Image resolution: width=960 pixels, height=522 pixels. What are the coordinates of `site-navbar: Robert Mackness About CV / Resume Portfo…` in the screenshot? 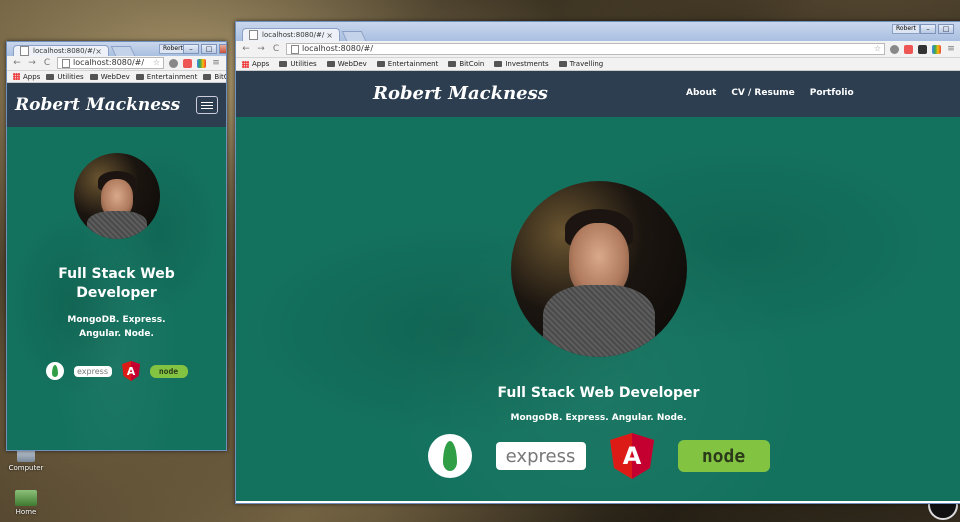 It's located at (598, 94).